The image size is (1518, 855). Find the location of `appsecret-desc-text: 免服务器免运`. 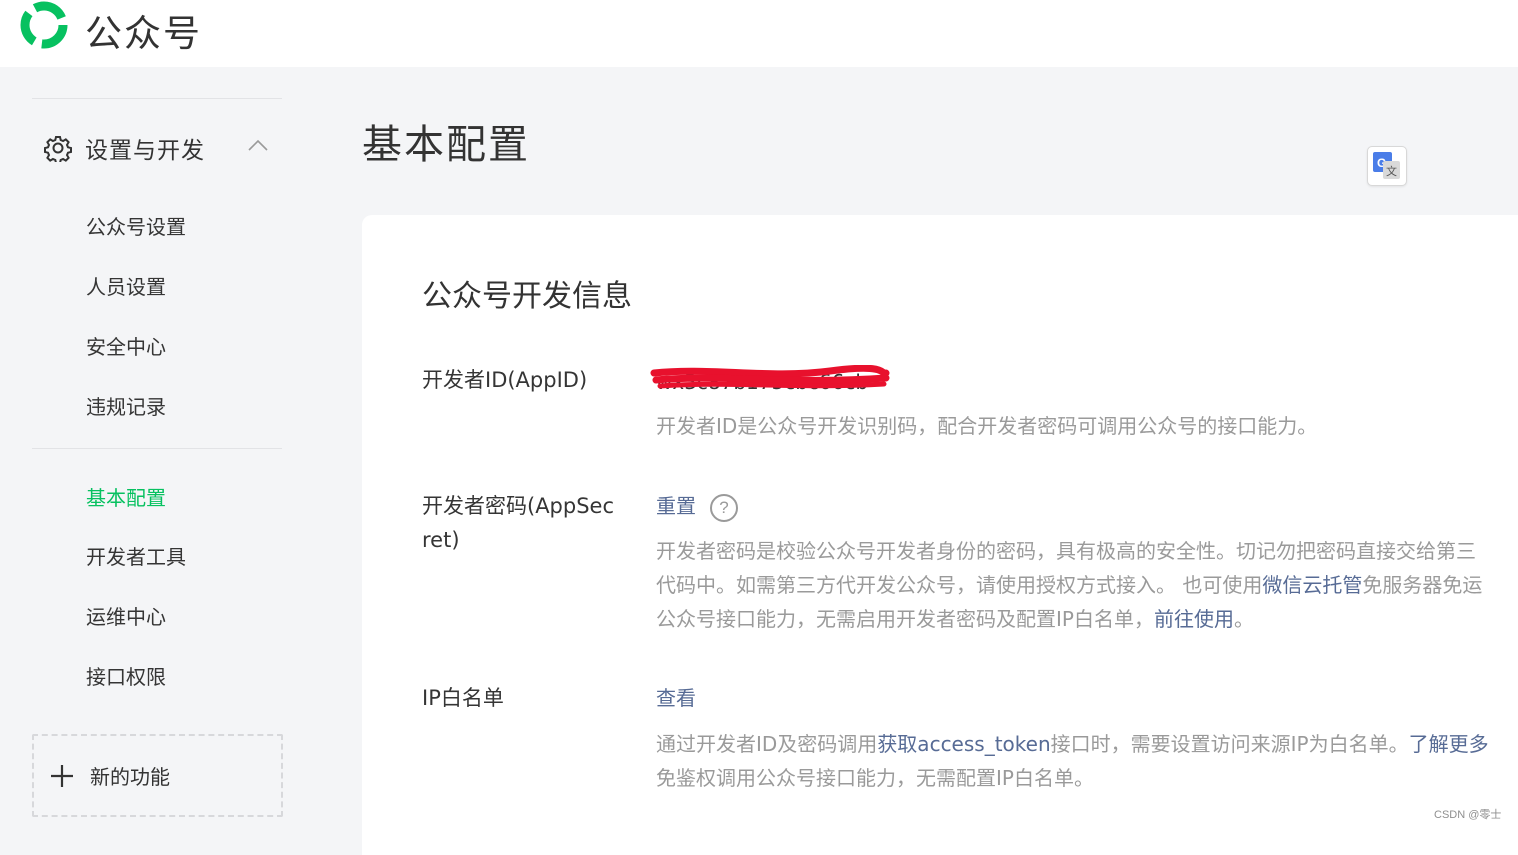

appsecret-desc-text: 免服务器免运 is located at coordinates (1422, 585).